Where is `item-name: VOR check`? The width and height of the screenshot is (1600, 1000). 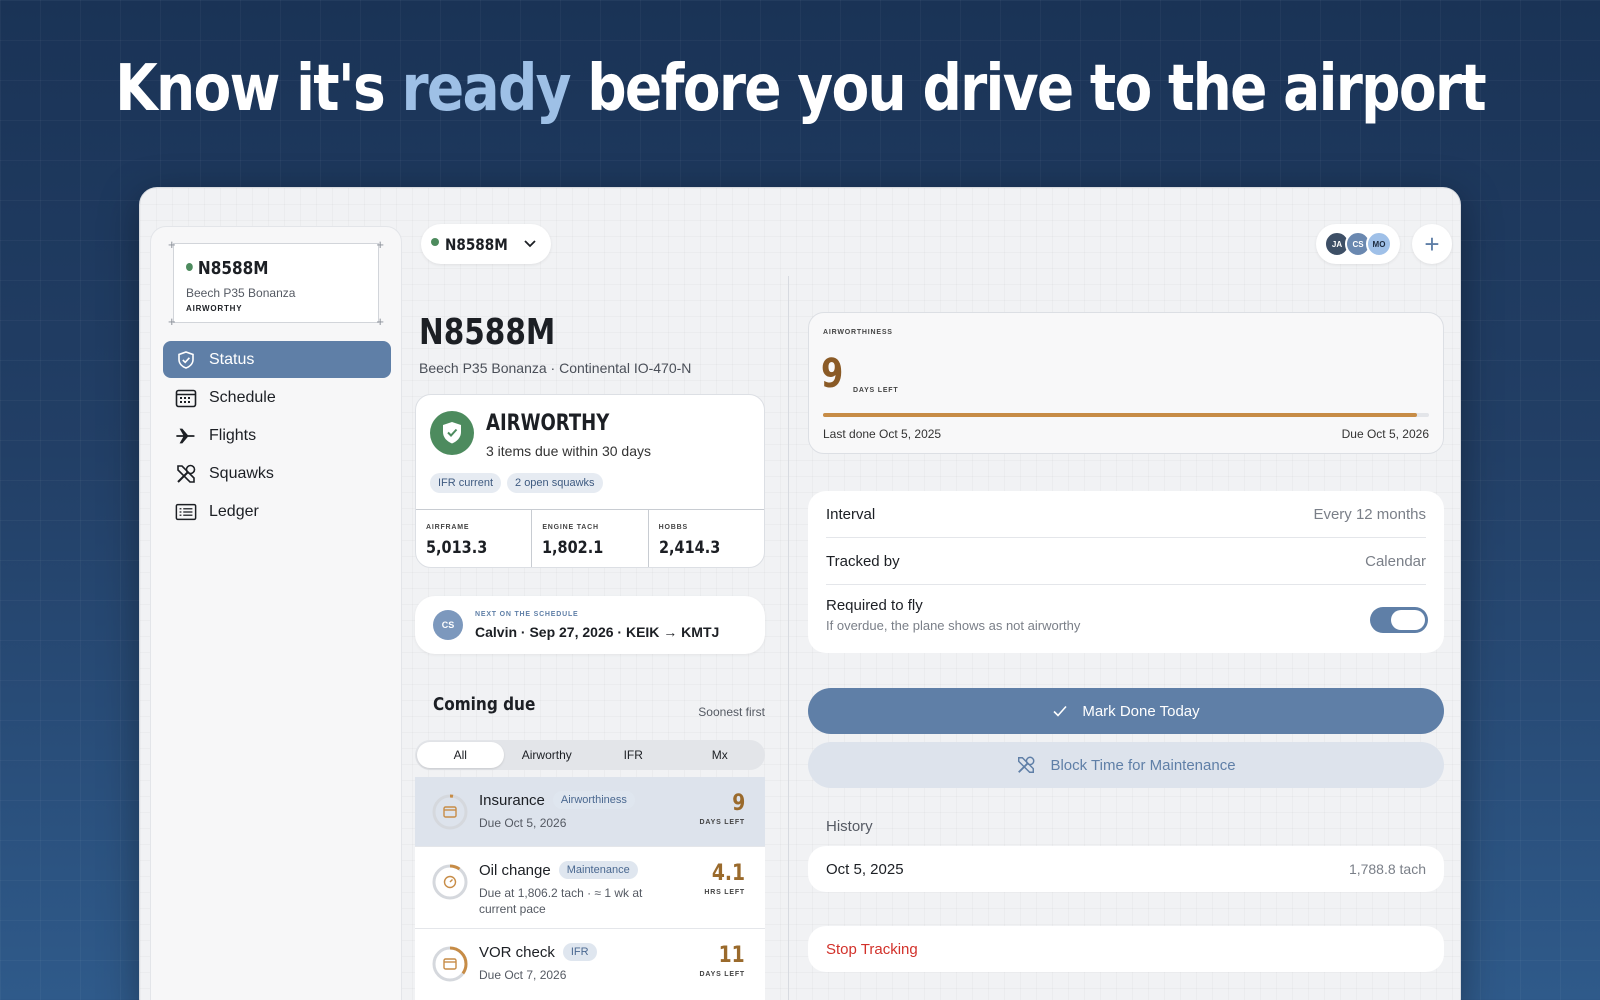
item-name: VOR check is located at coordinates (517, 952).